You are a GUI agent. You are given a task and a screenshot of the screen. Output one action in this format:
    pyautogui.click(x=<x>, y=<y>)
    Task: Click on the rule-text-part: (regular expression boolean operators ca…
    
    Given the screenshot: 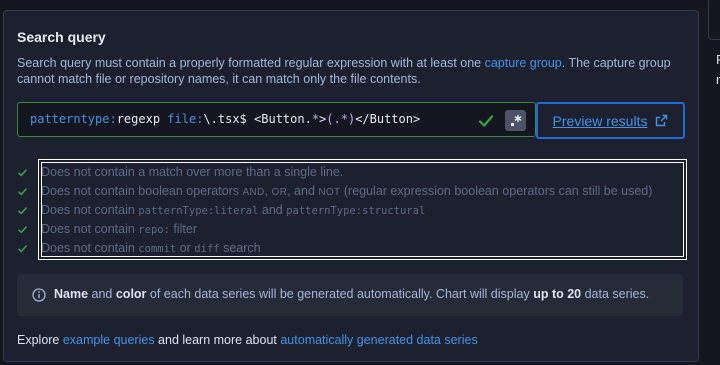 What is the action you would take?
    pyautogui.click(x=496, y=191)
    